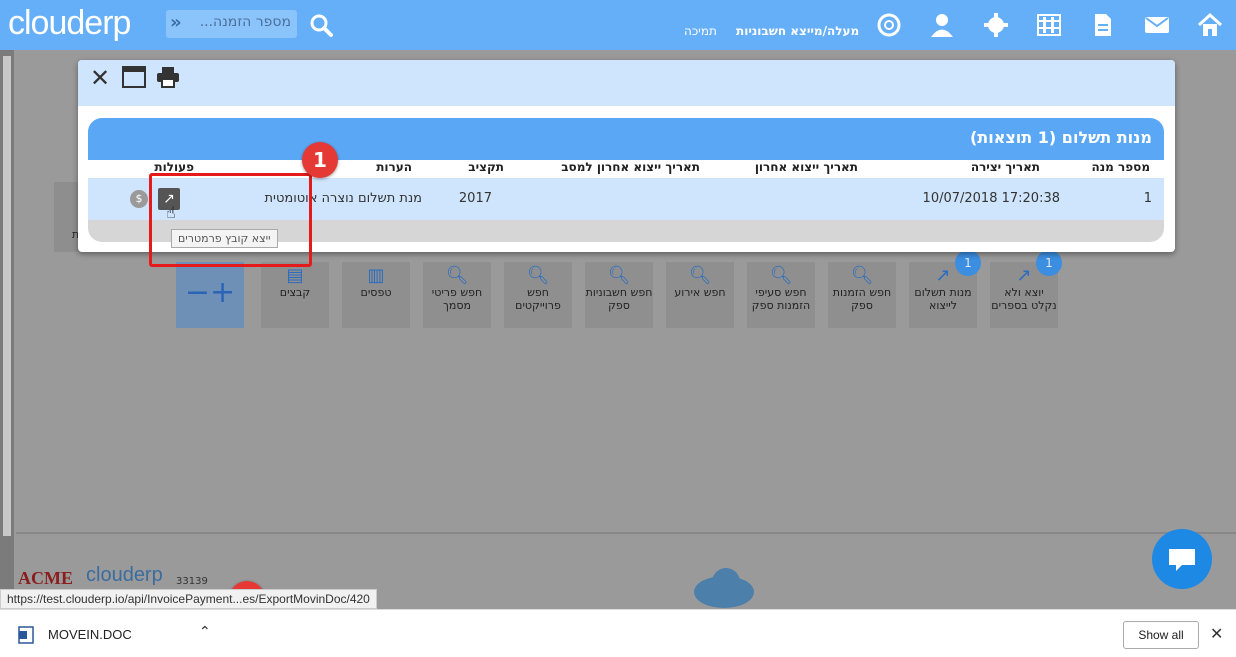 The height and width of the screenshot is (657, 1236). I want to click on cell-batch-number: 1, so click(1147, 198).